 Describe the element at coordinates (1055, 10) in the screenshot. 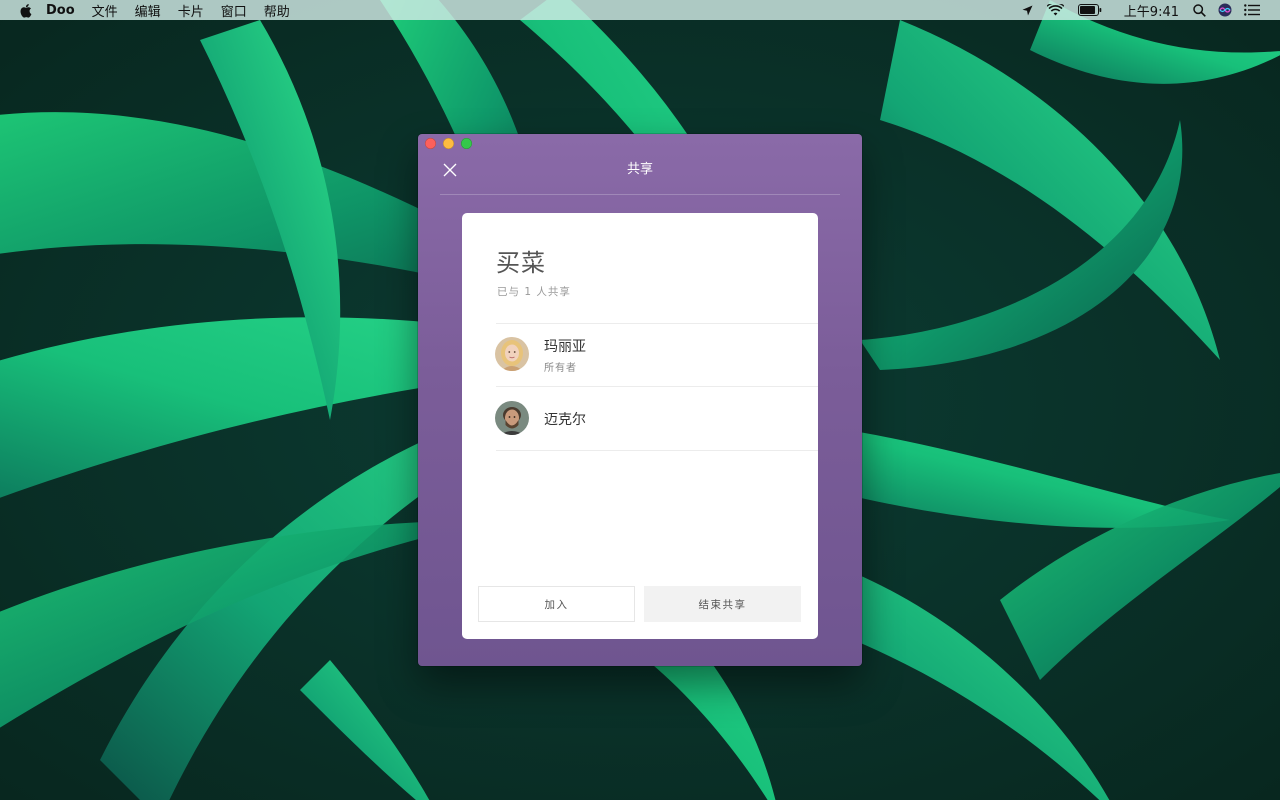

I see `wifi-icon` at that location.